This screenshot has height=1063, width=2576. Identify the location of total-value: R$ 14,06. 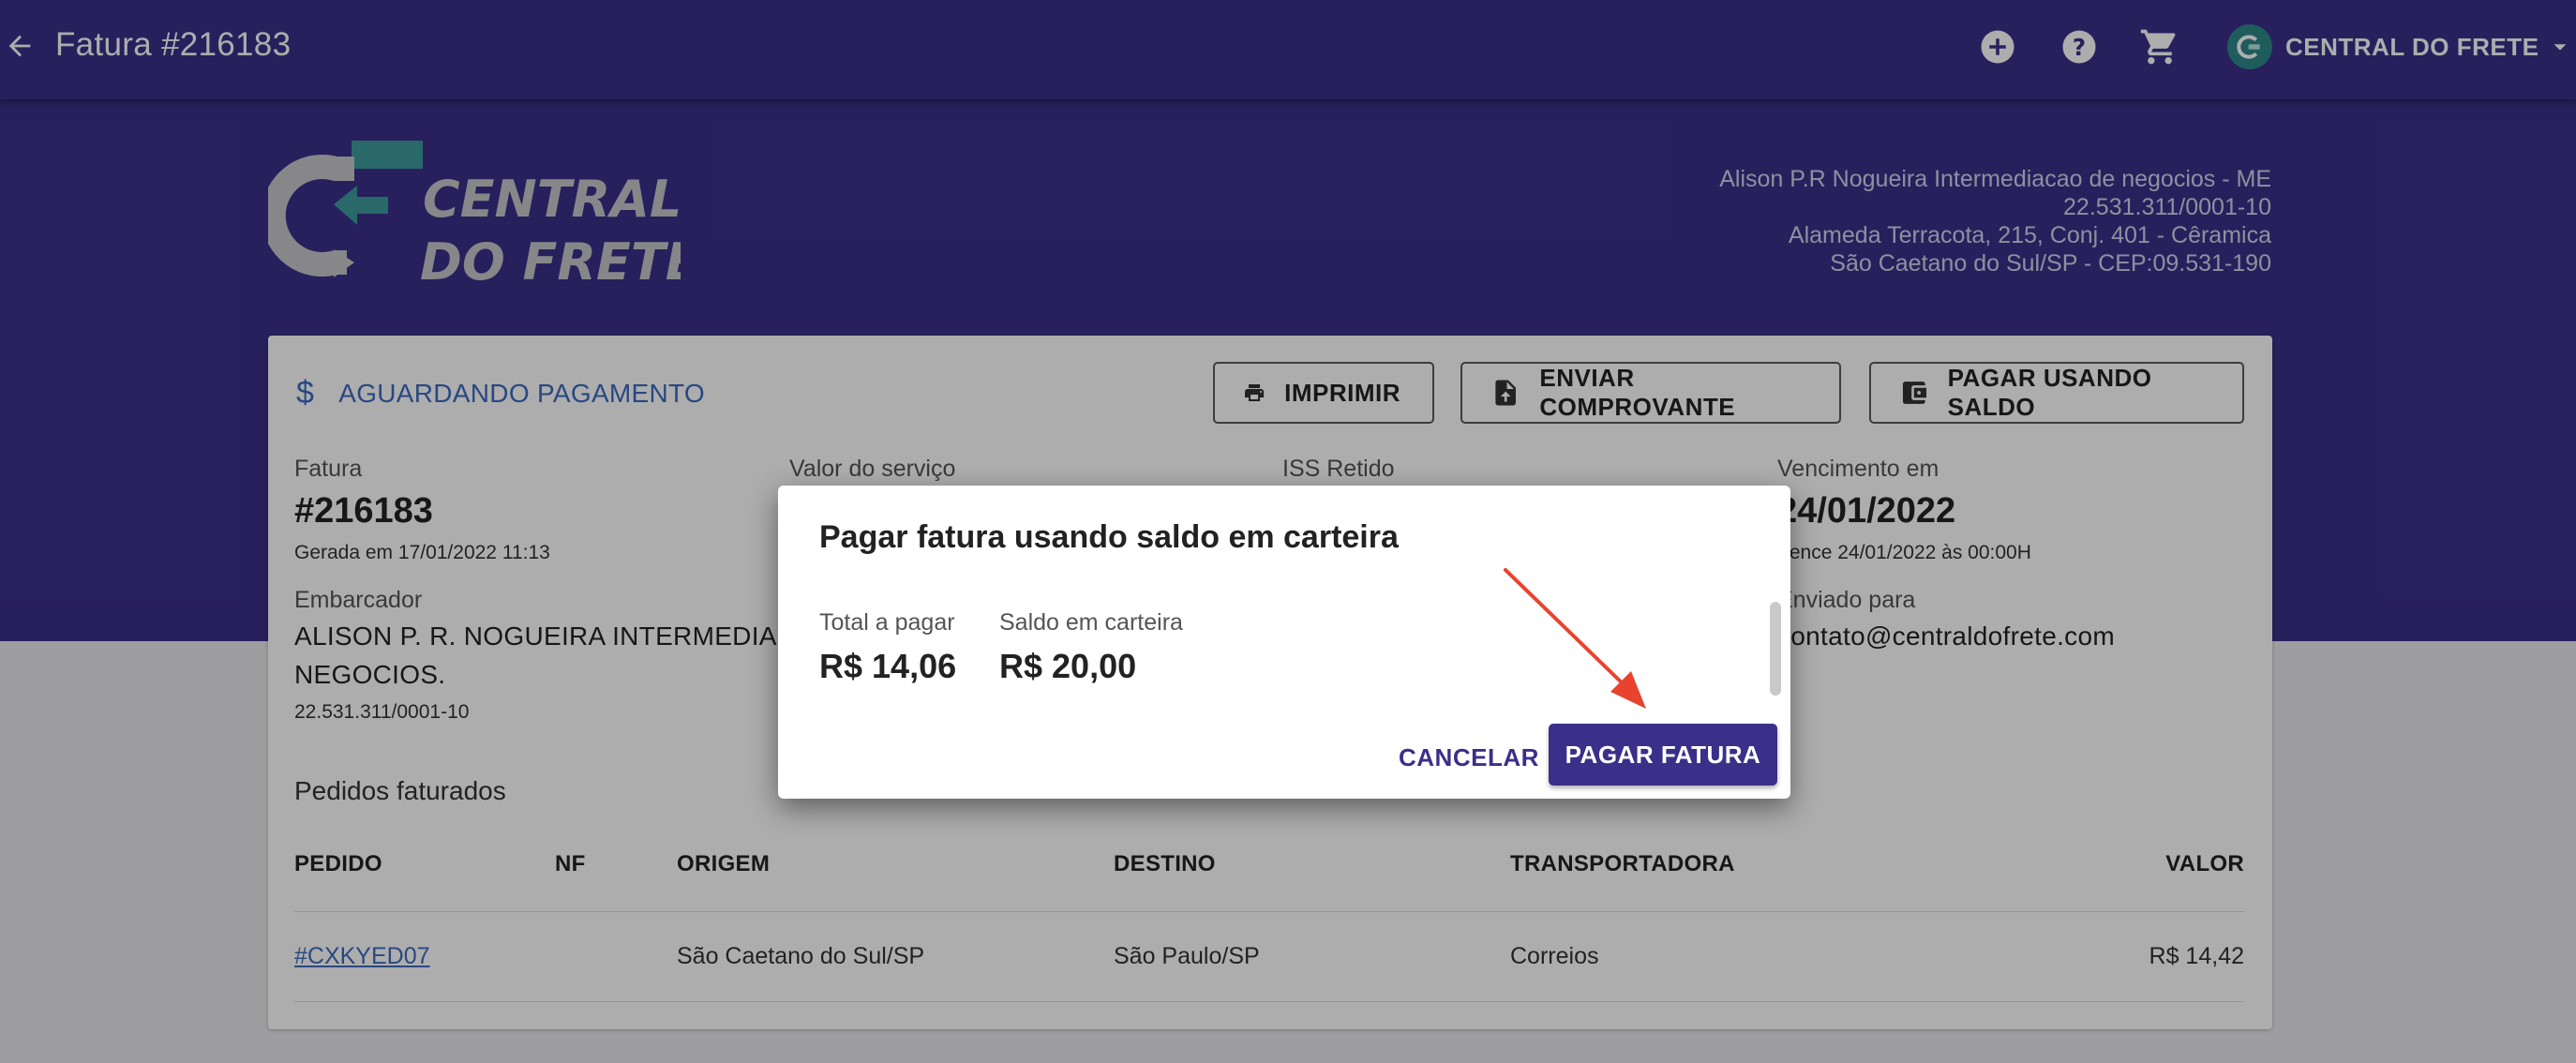
(888, 666).